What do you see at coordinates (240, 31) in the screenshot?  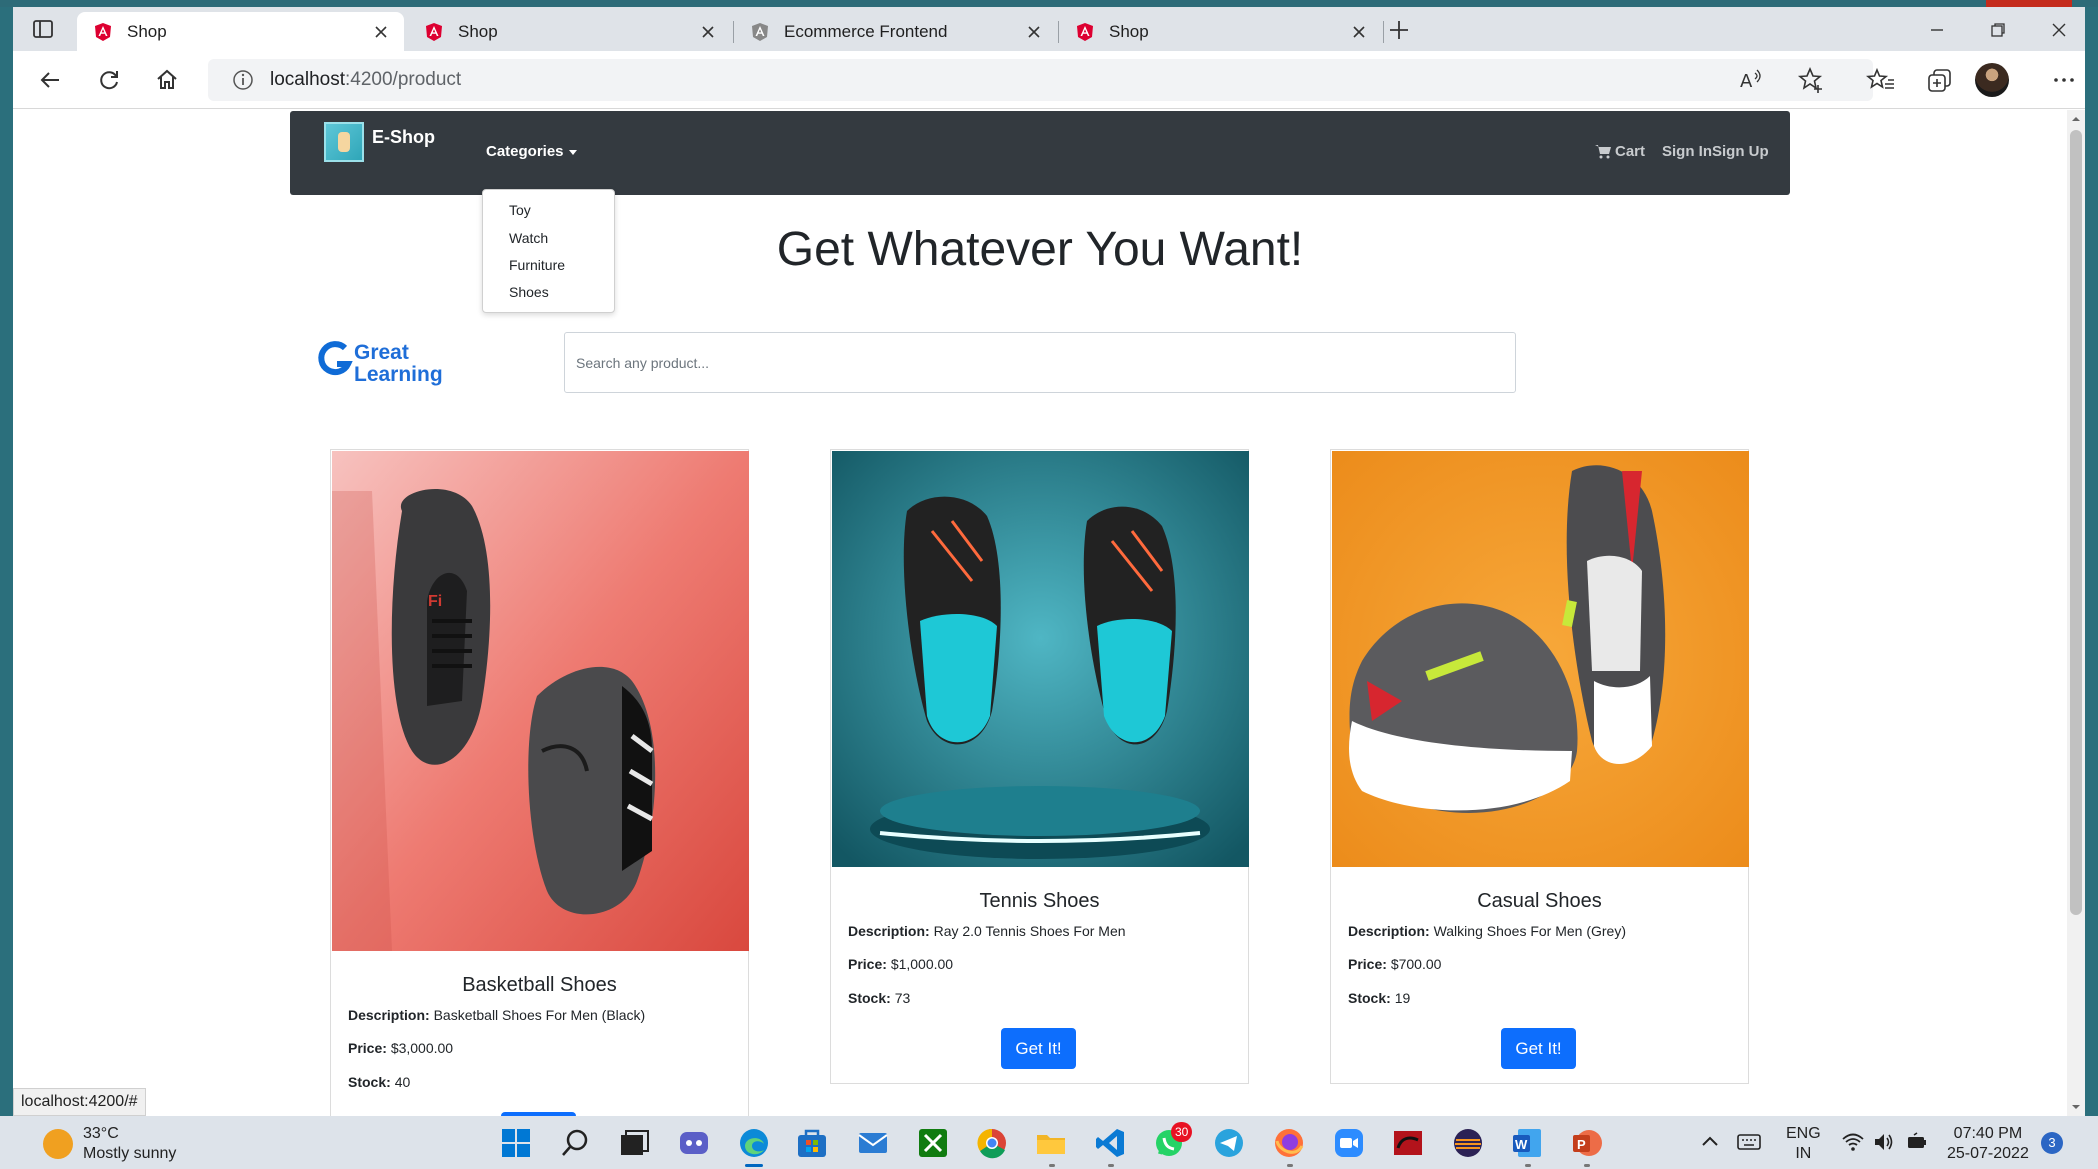 I see `tab-shop-1: Shop` at bounding box center [240, 31].